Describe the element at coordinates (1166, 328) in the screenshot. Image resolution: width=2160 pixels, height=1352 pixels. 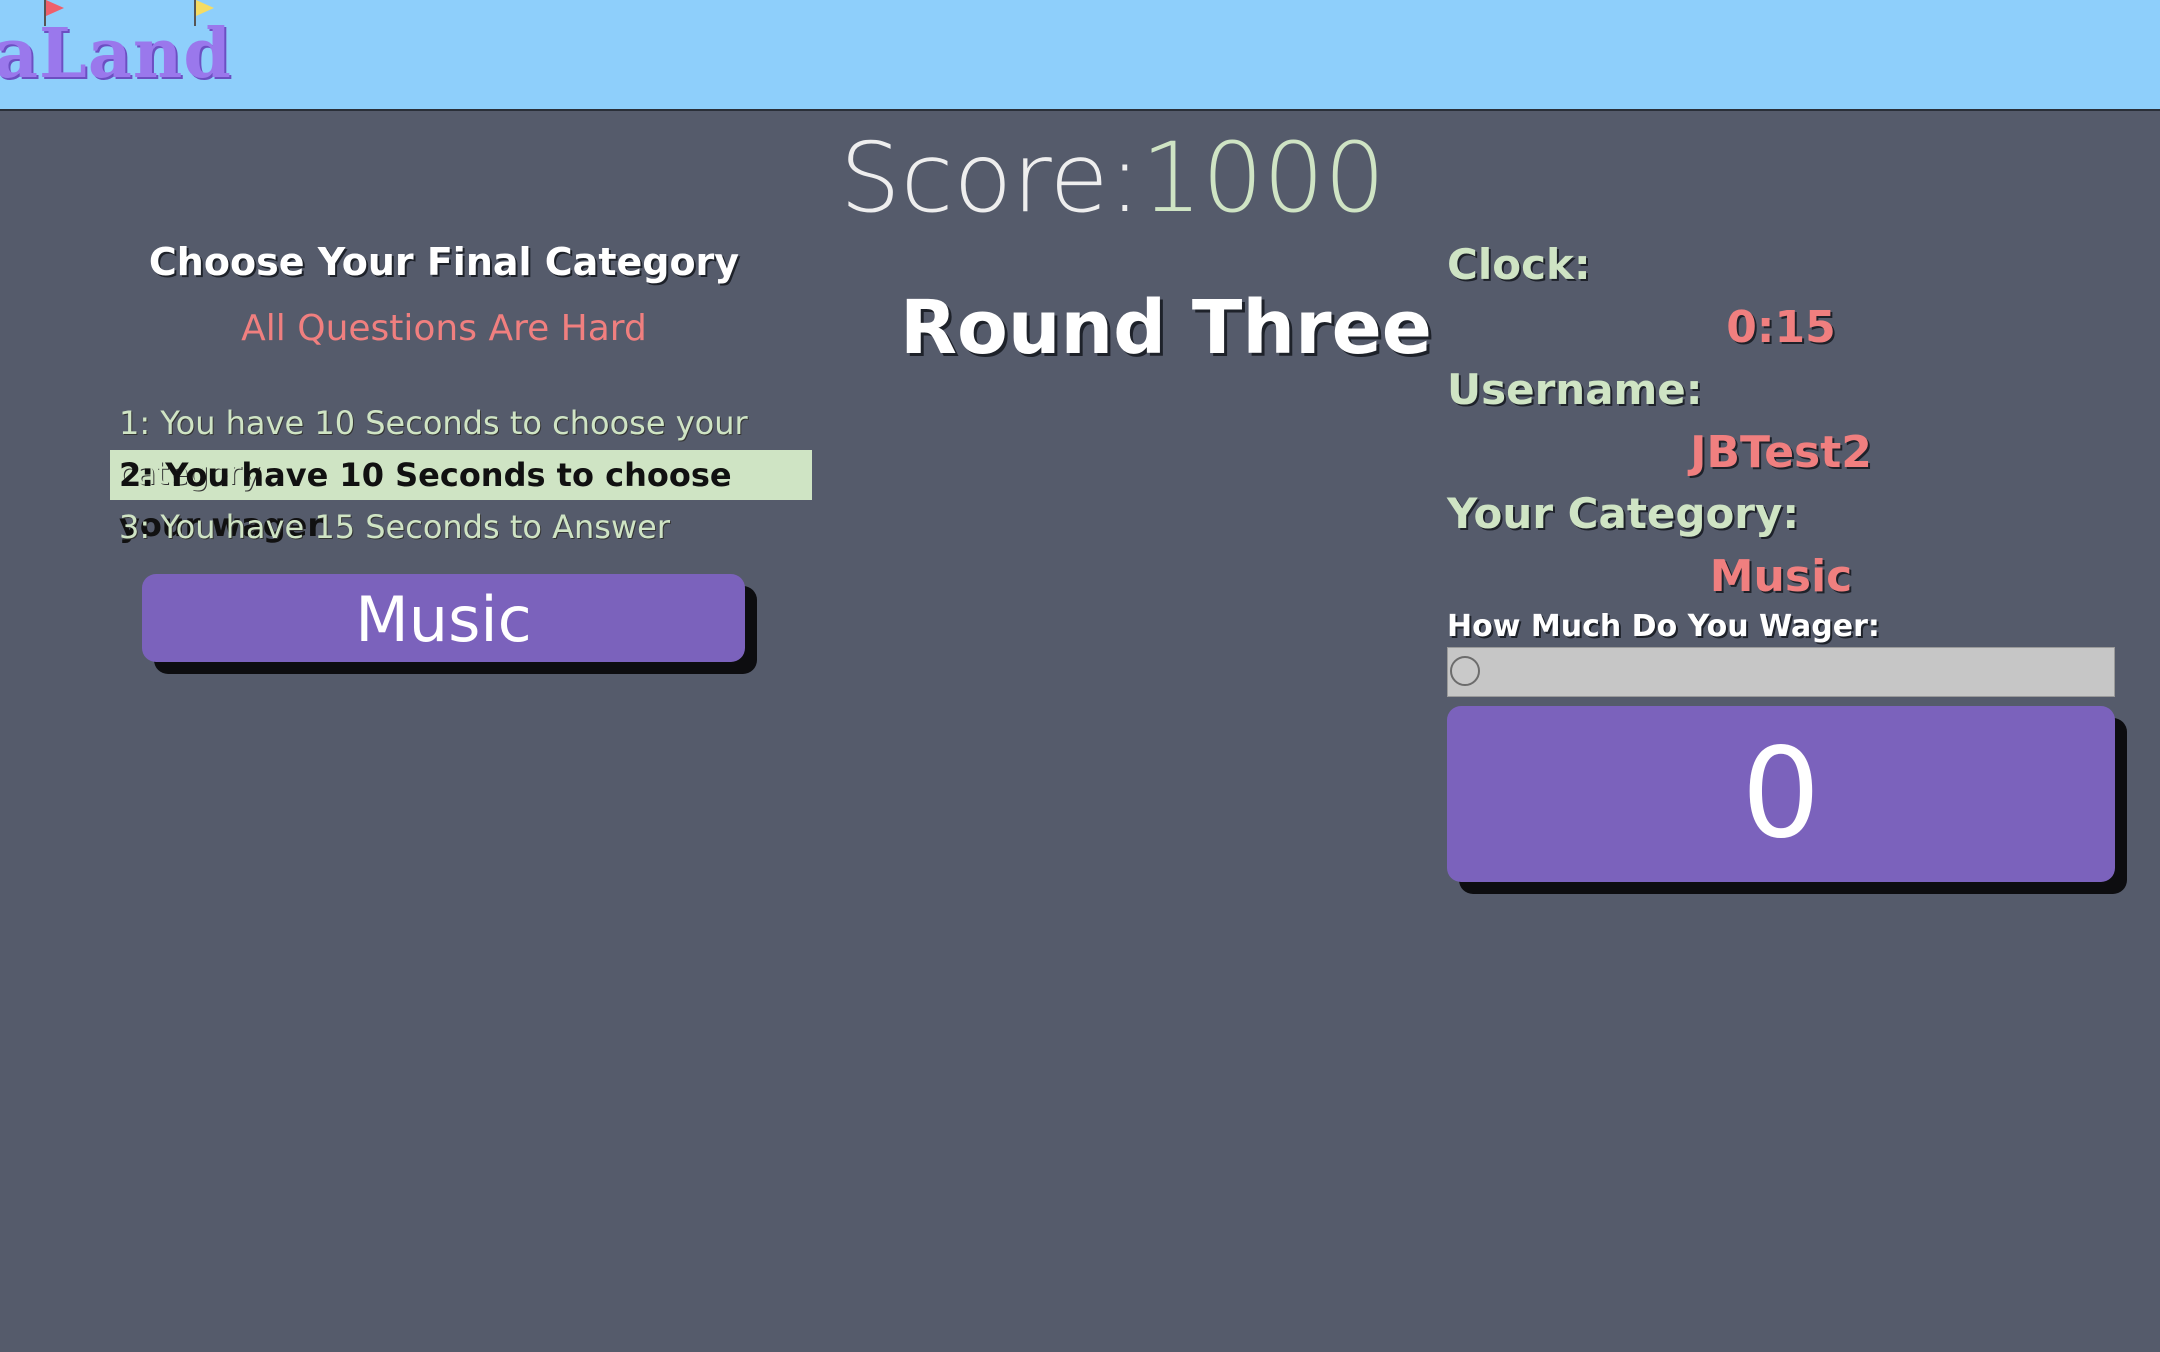
I see `round-title: Round Three` at that location.